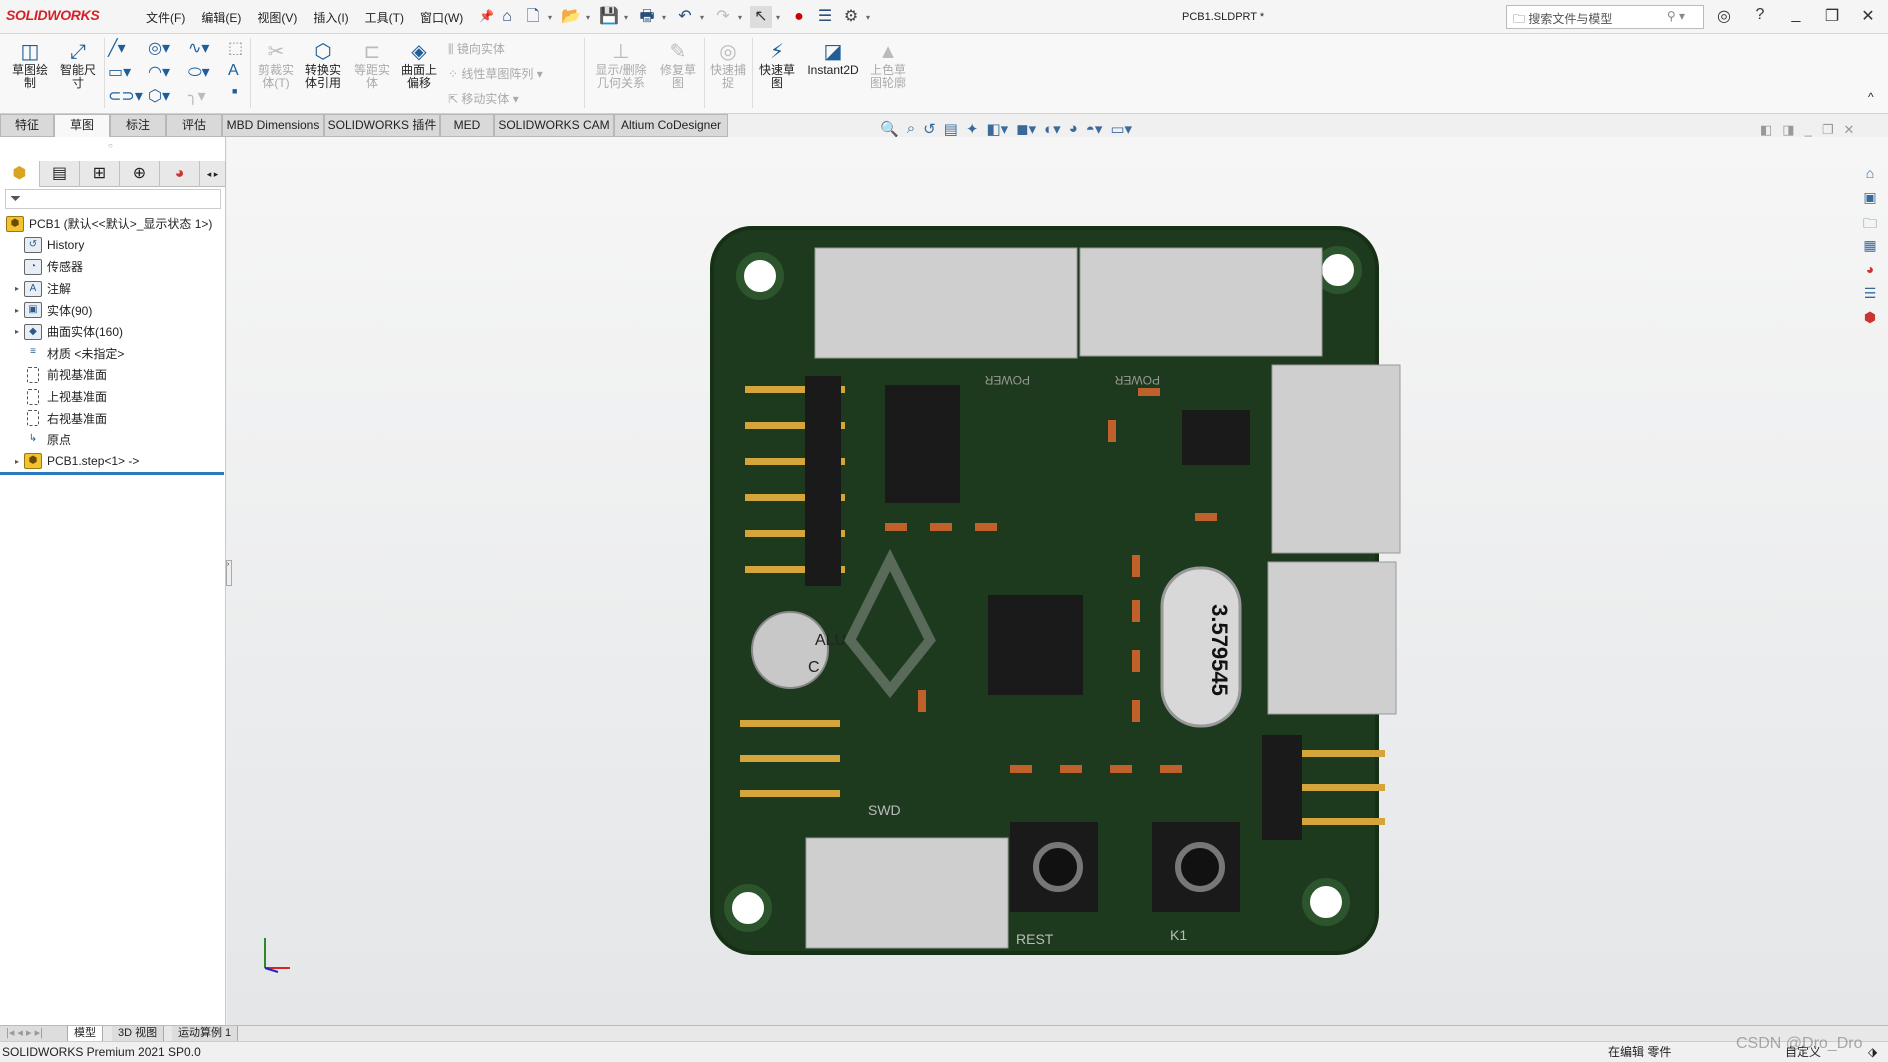 This screenshot has height=1062, width=1888. Describe the element at coordinates (221, 17) in the screenshot. I see `menu-edit: 编辑(E)` at that location.